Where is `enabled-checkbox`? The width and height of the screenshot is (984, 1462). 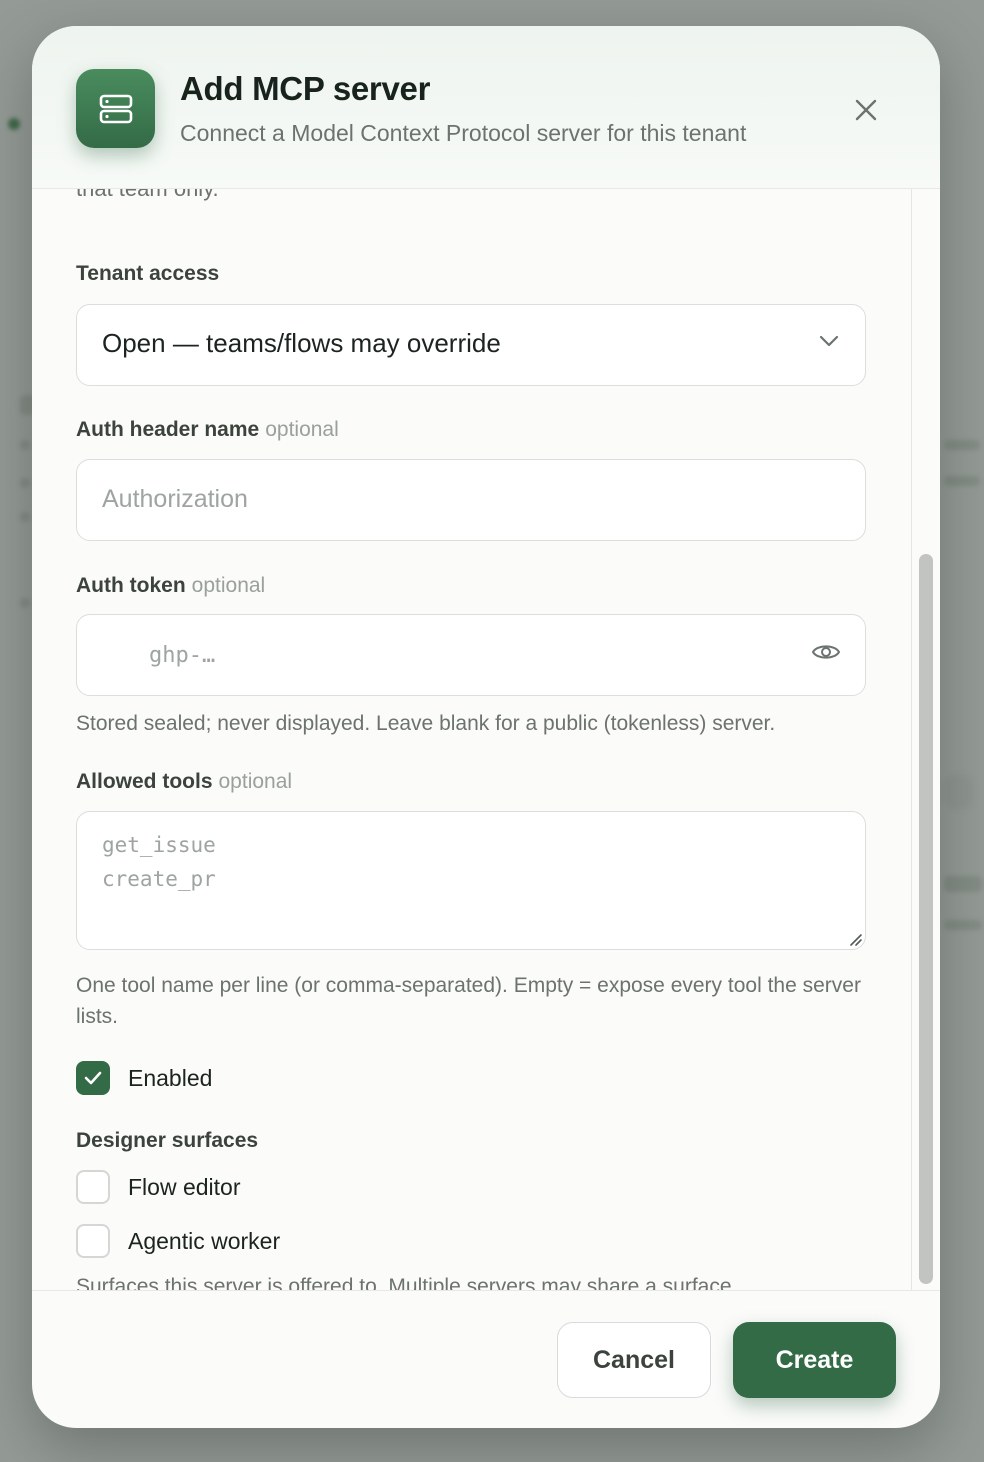 enabled-checkbox is located at coordinates (93, 1078).